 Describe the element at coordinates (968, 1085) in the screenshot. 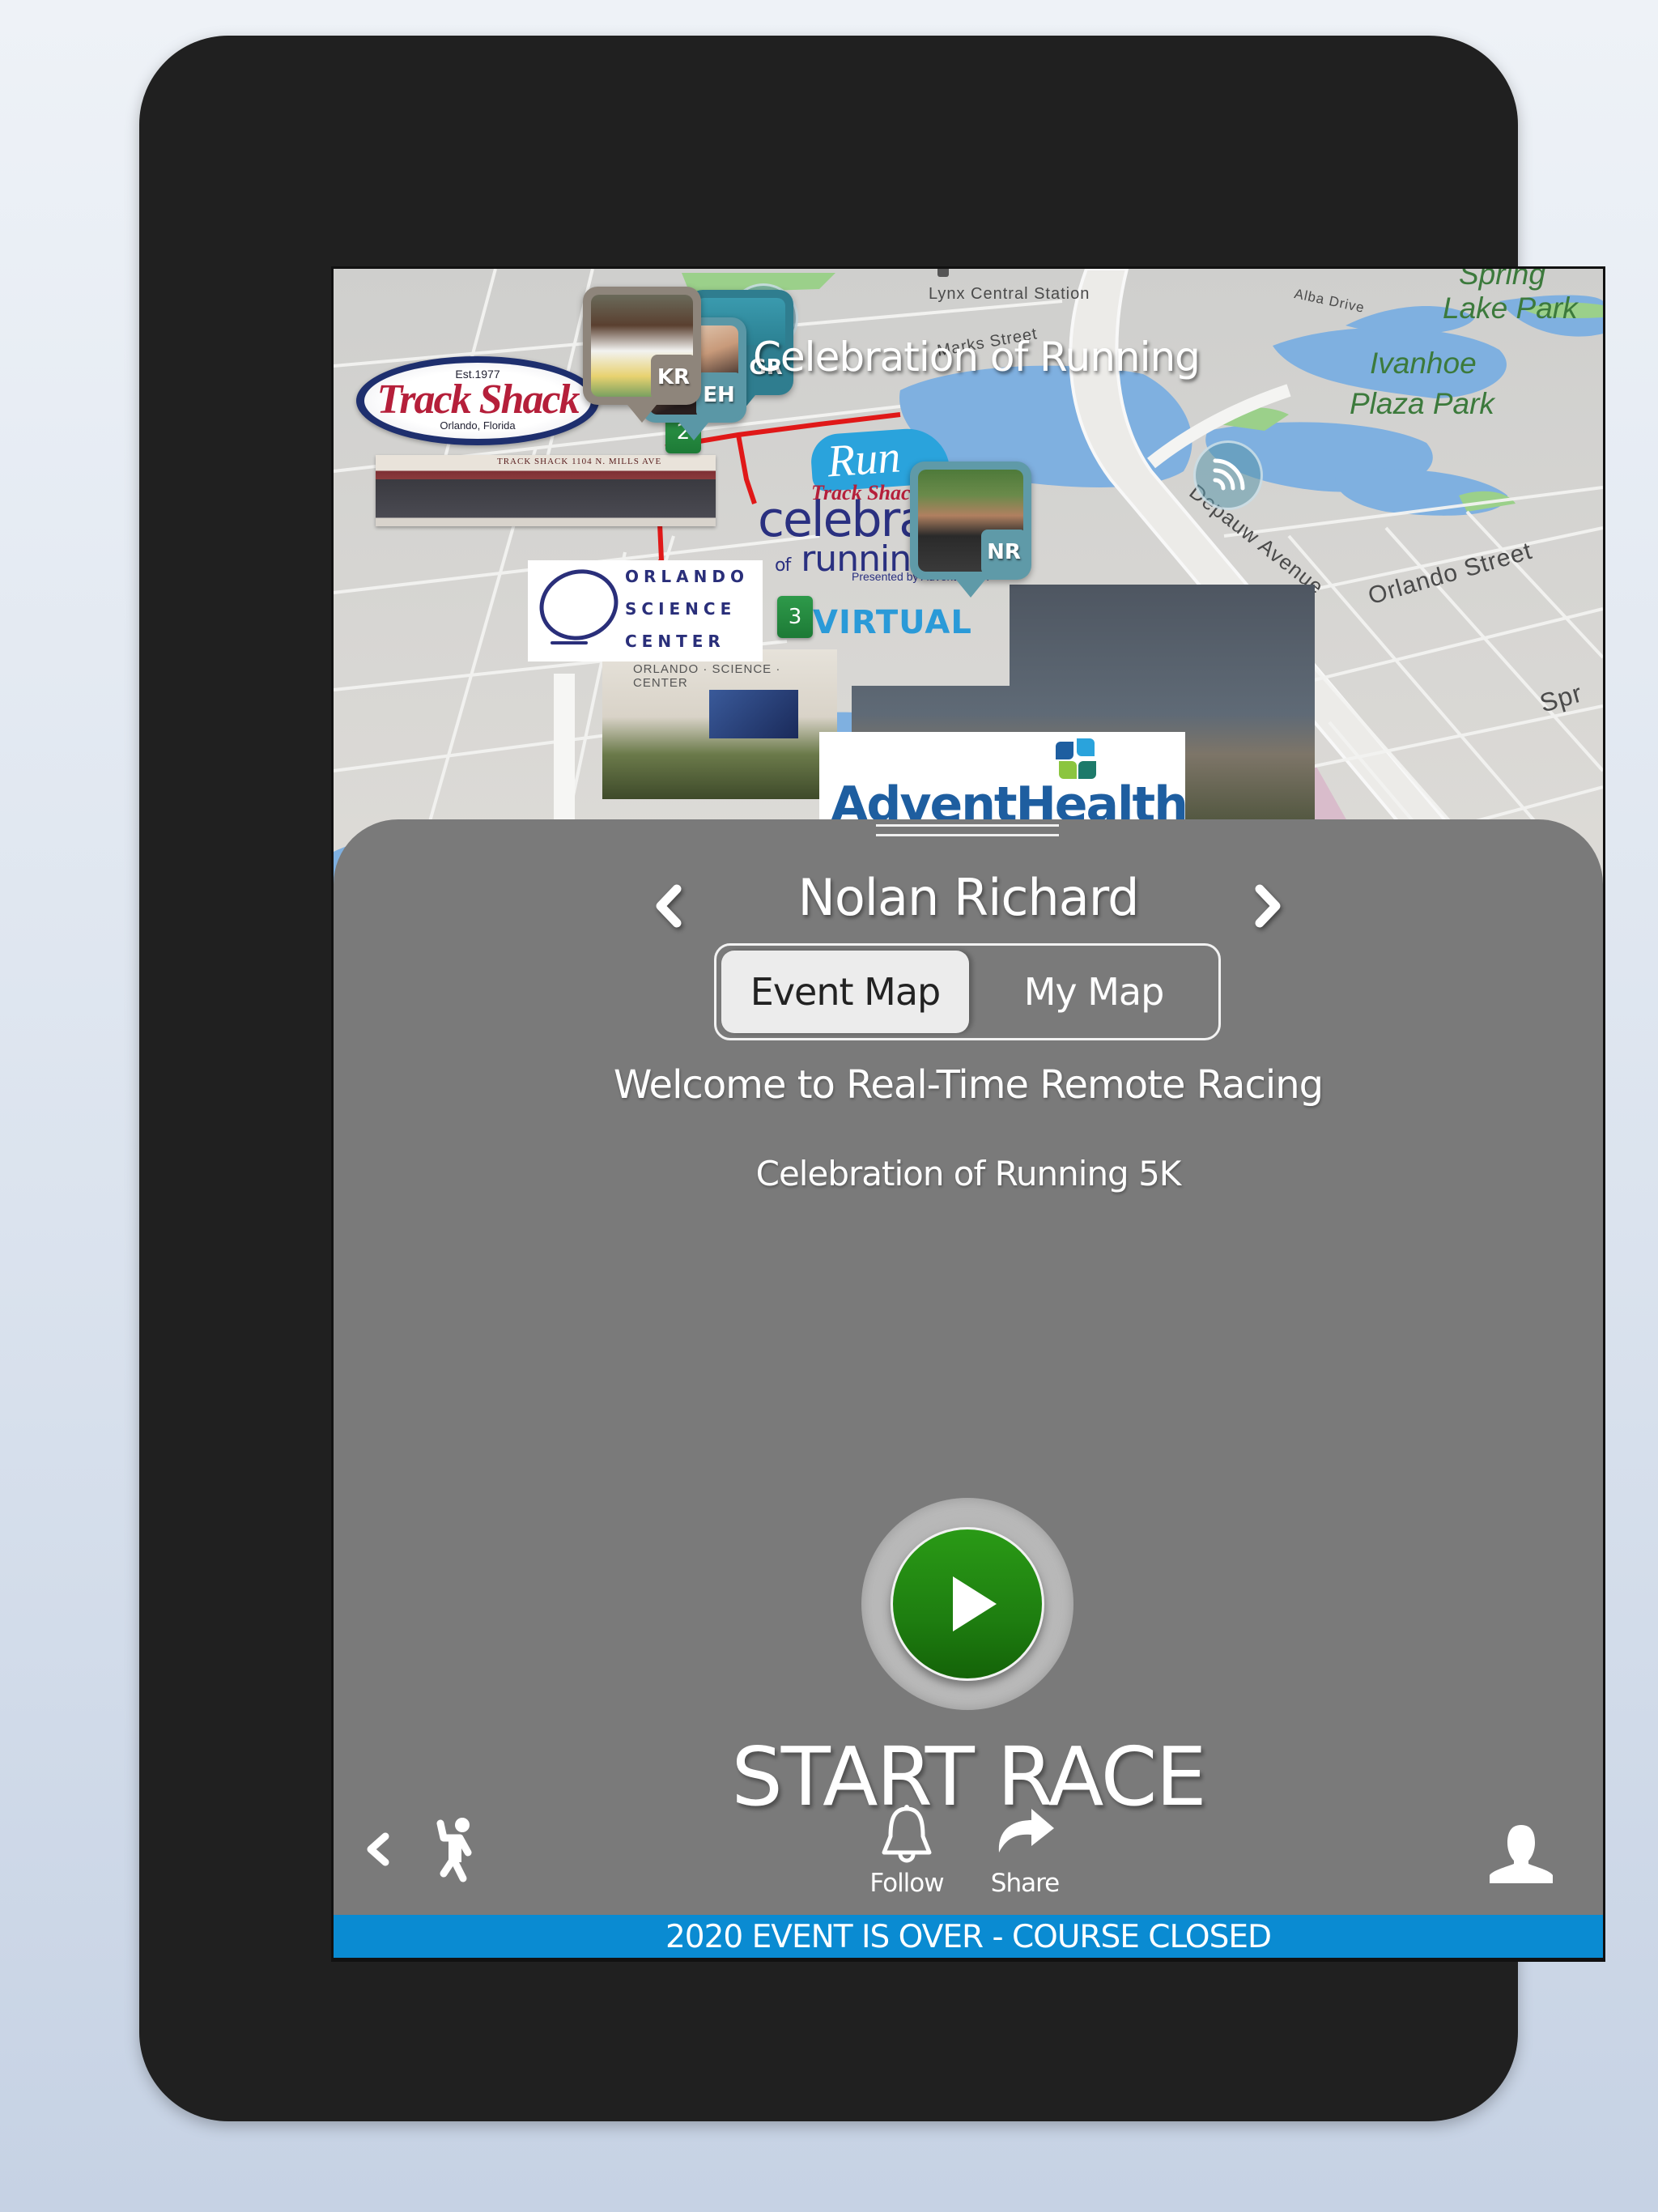

I see `welcome-heading: Welcome to Real-Time Remote Racing` at that location.